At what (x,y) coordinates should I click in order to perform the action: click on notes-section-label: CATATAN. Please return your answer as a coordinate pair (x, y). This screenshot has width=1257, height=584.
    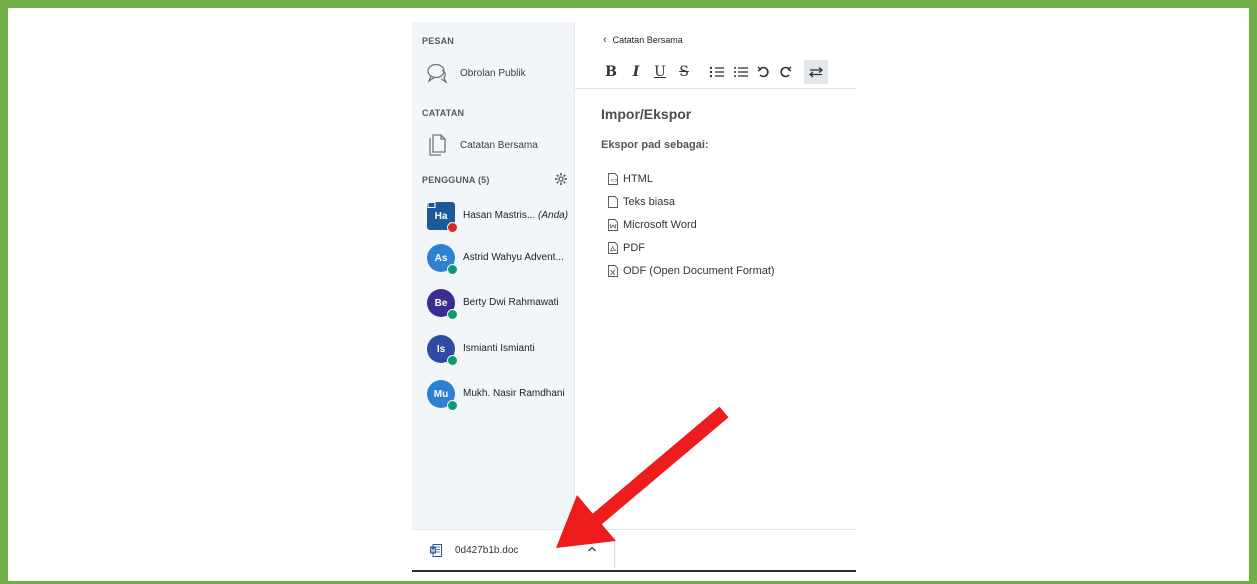
    Looking at the image, I should click on (443, 113).